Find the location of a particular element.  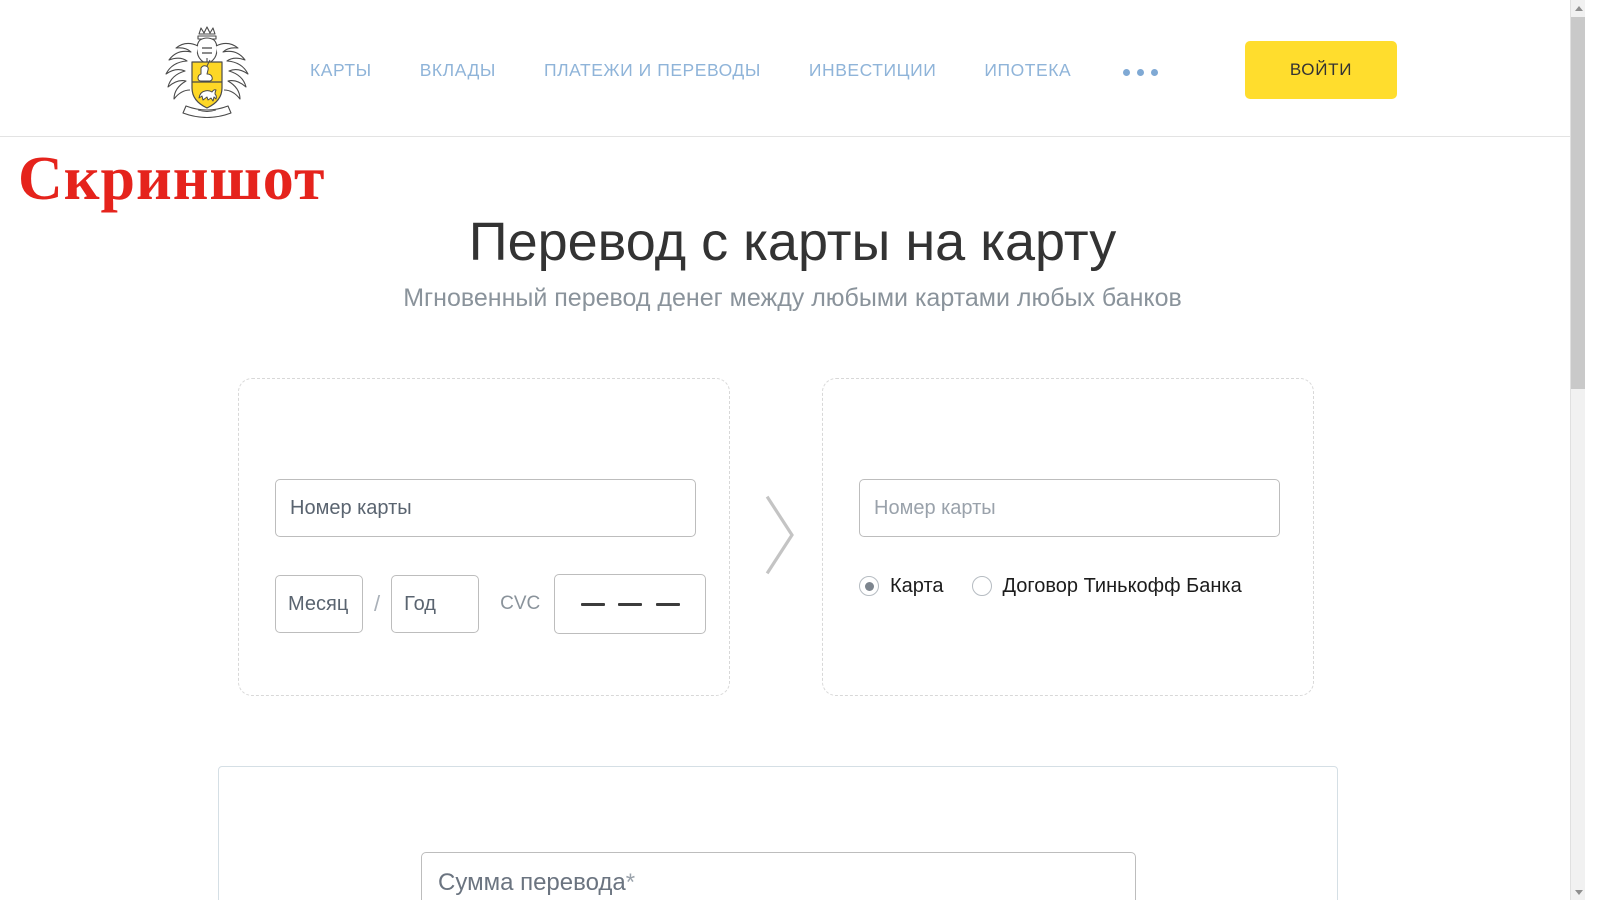

chevron-up-icon is located at coordinates (1578, 8).